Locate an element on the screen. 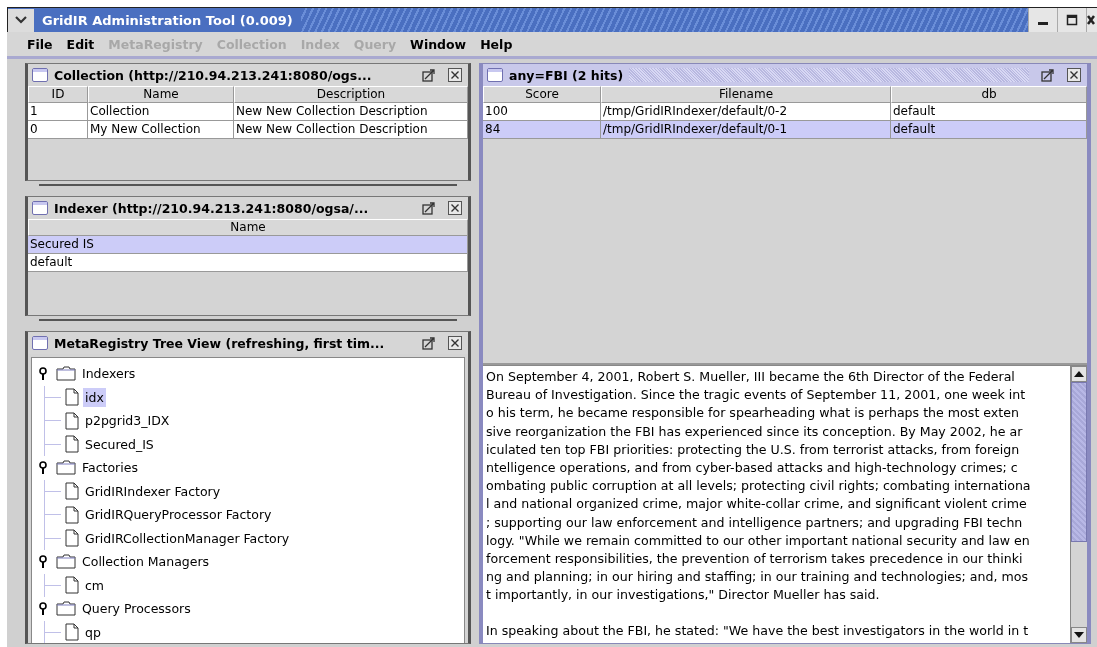 The height and width of the screenshot is (647, 1097). text-line: ng and planning; in our hiring and staffing; in our training and technologies; and, mos is located at coordinates (757, 577).